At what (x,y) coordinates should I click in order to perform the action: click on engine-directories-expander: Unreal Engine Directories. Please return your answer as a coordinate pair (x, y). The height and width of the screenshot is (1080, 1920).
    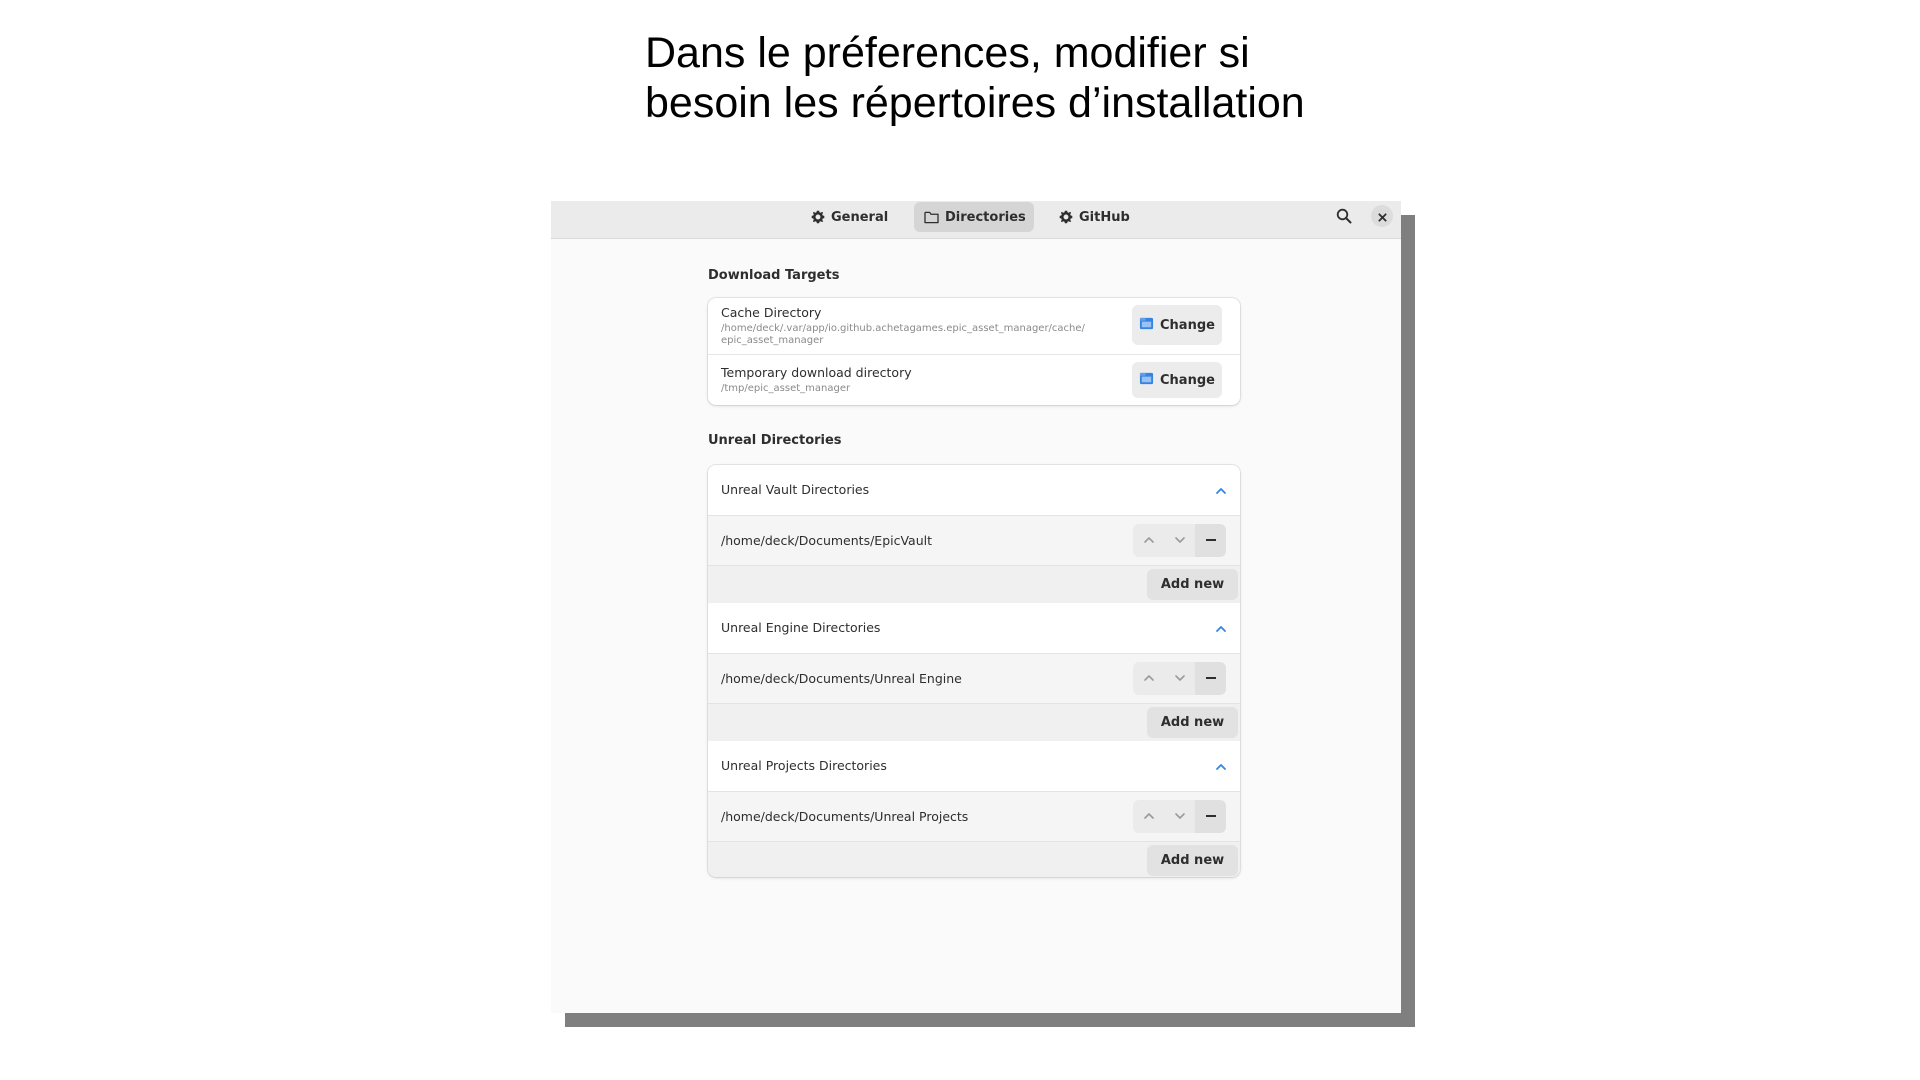
    Looking at the image, I should click on (974, 628).